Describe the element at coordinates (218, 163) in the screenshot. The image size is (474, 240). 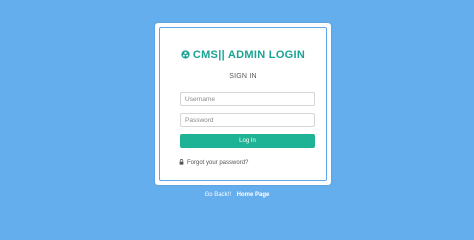
I see `forgot-password-text: Forgot your password?` at that location.